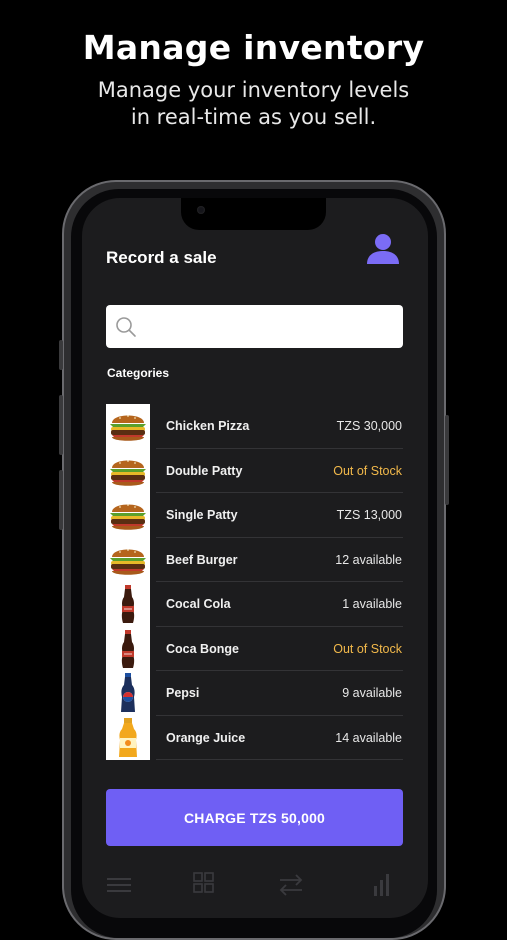 The image size is (507, 940). Describe the element at coordinates (208, 426) in the screenshot. I see `product-name: Chicken Pizza` at that location.